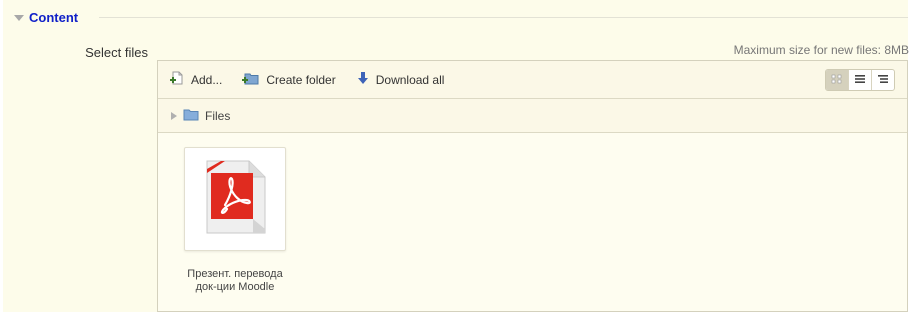 The width and height of the screenshot is (911, 316). What do you see at coordinates (19, 18) in the screenshot?
I see `collapse-arrow-icon` at bounding box center [19, 18].